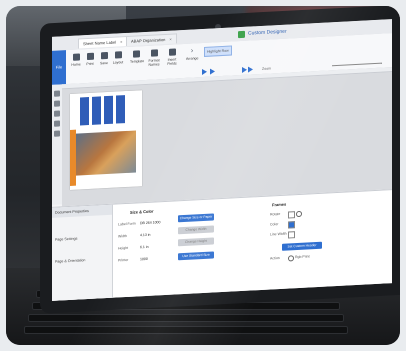 This screenshot has height=351, width=406. What do you see at coordinates (302, 246) in the screenshot?
I see `set-custom-header-button: Set Custom Header` at bounding box center [302, 246].